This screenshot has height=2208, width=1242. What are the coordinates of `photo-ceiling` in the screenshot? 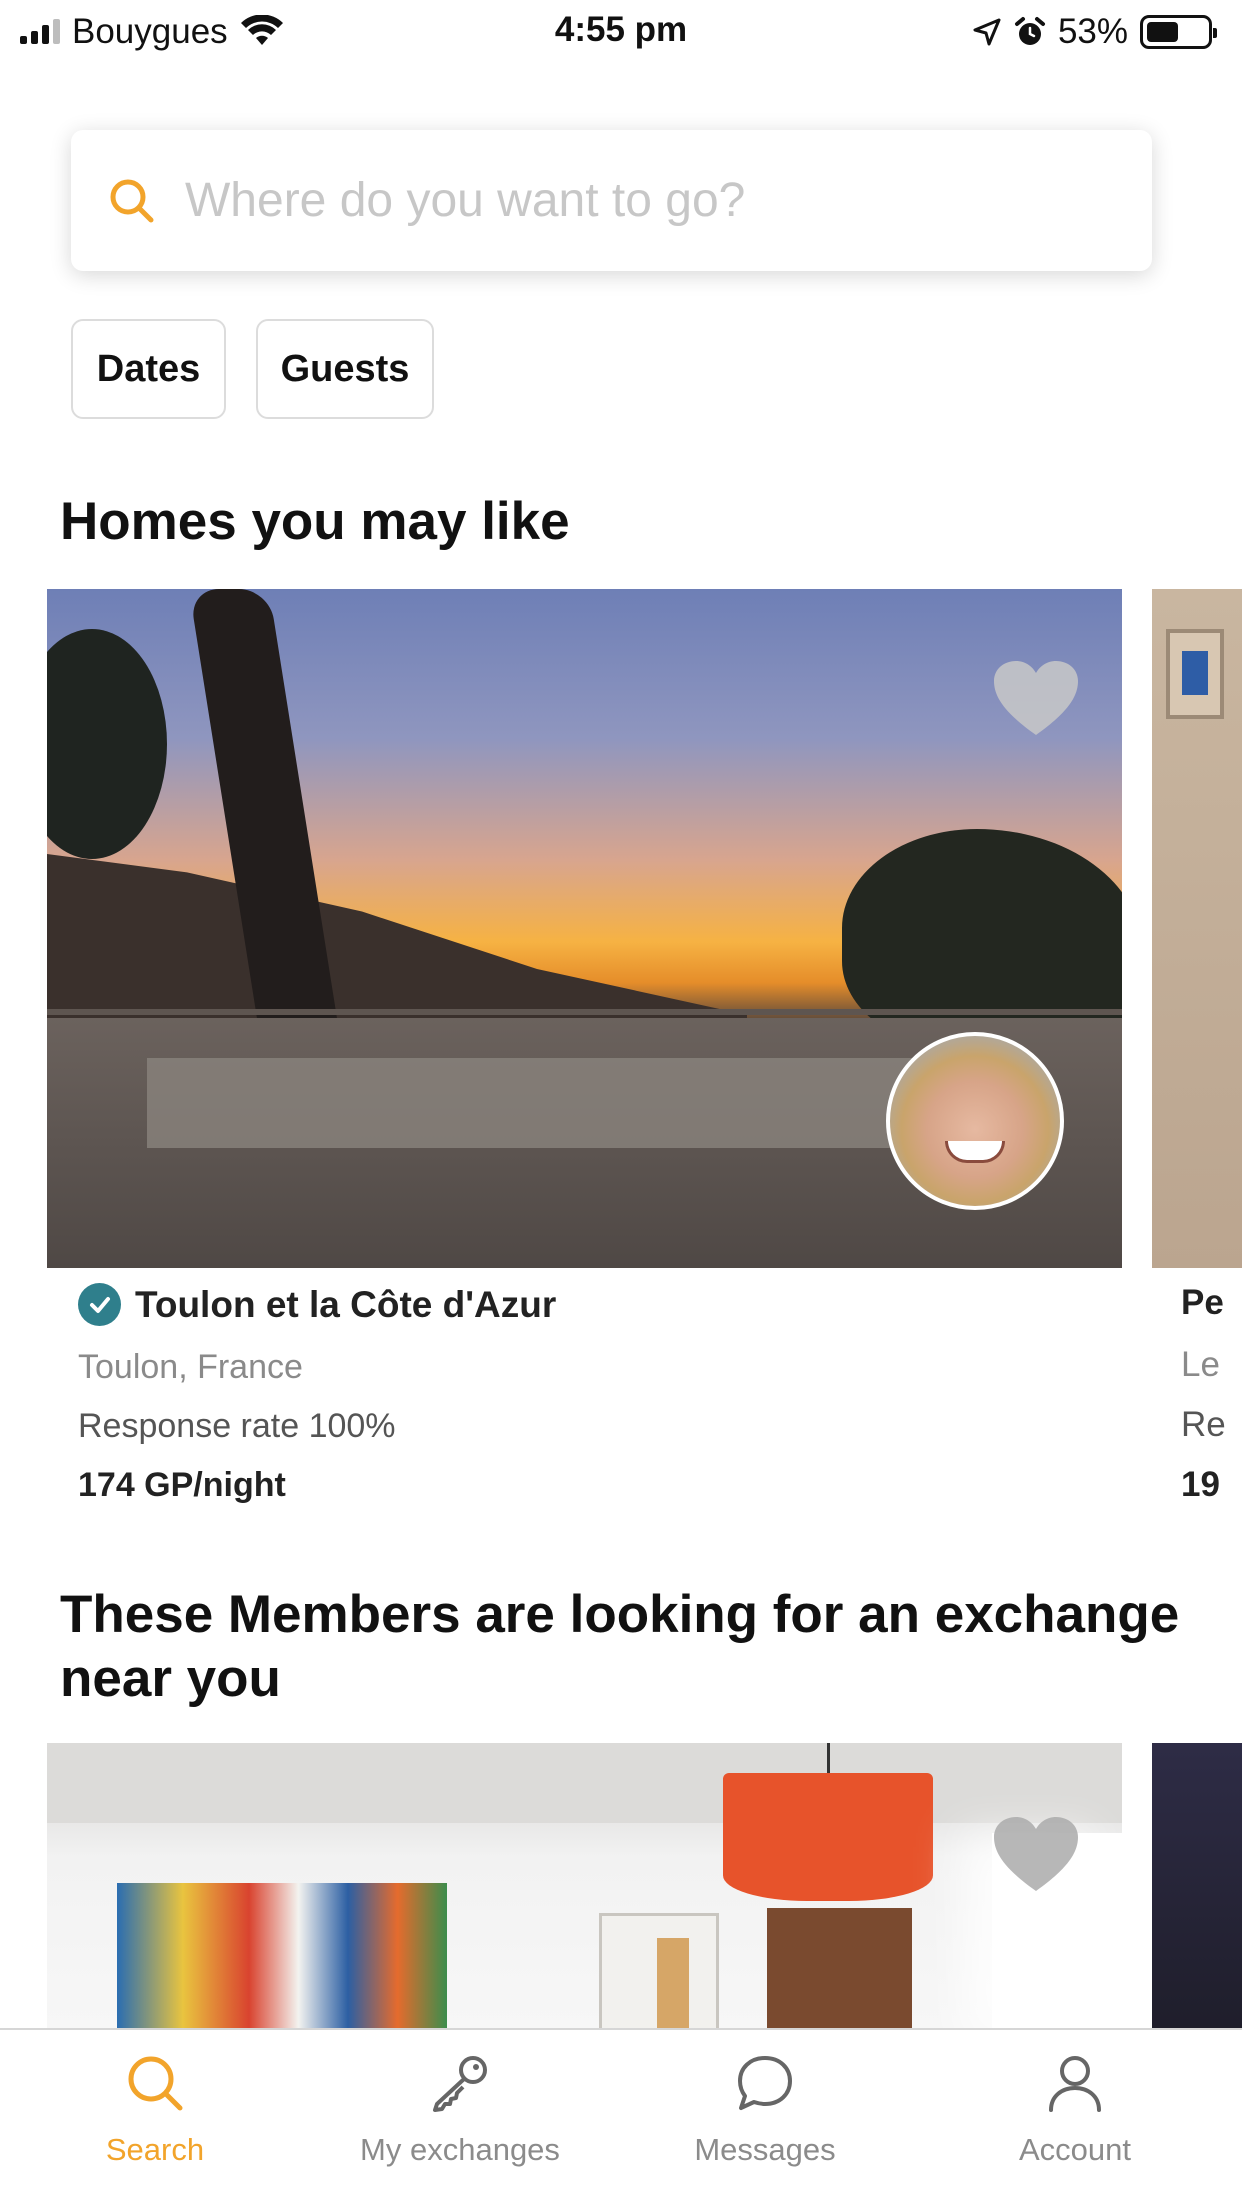 It's located at (584, 1783).